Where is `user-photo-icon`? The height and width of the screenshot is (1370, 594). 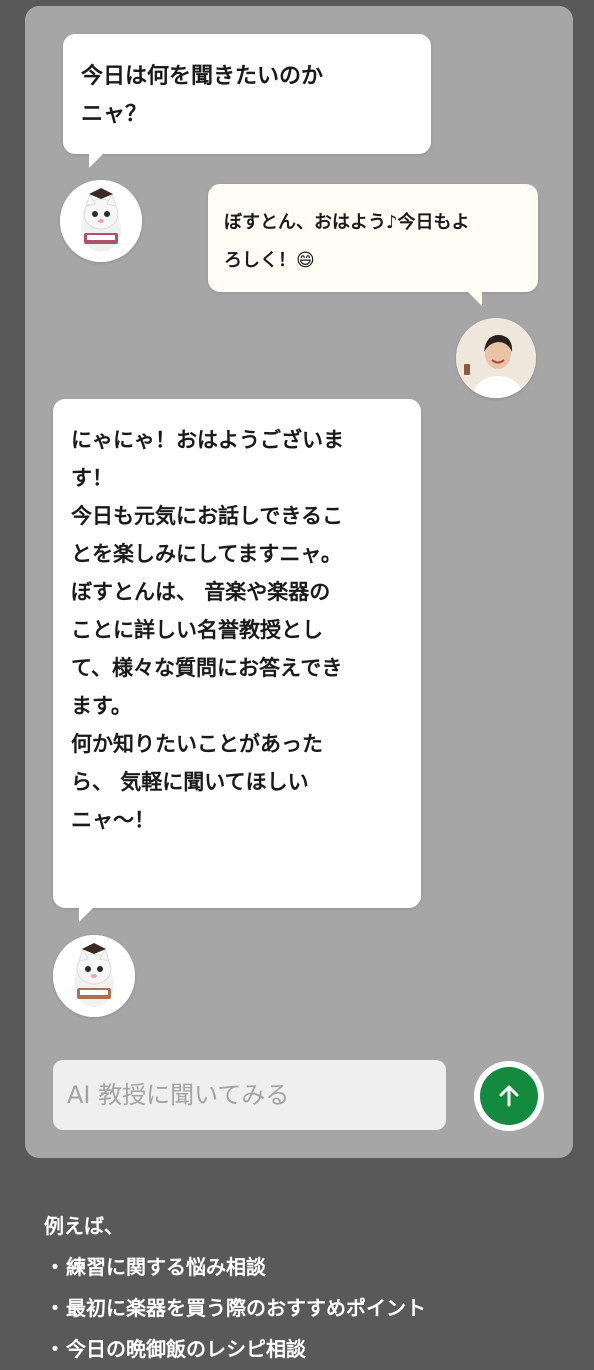
user-photo-icon is located at coordinates (496, 358).